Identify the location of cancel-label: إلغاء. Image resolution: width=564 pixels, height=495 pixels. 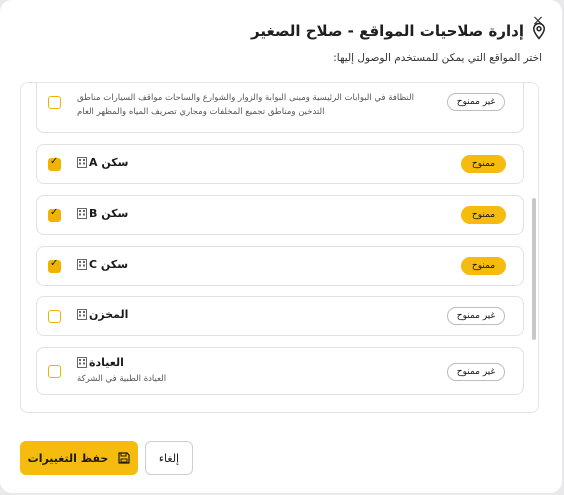
(169, 458).